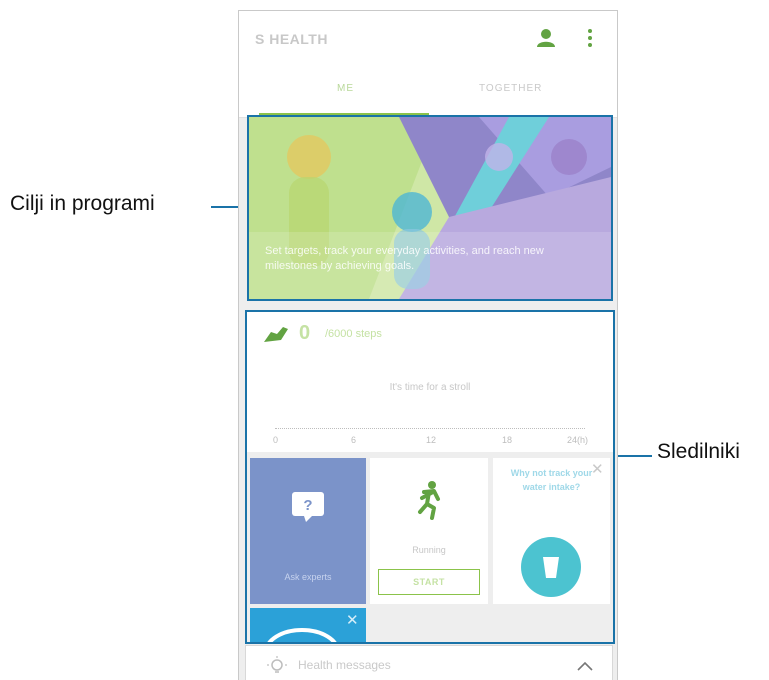 The width and height of the screenshot is (769, 680). What do you see at coordinates (430, 428) in the screenshot?
I see `steps-timeline` at bounding box center [430, 428].